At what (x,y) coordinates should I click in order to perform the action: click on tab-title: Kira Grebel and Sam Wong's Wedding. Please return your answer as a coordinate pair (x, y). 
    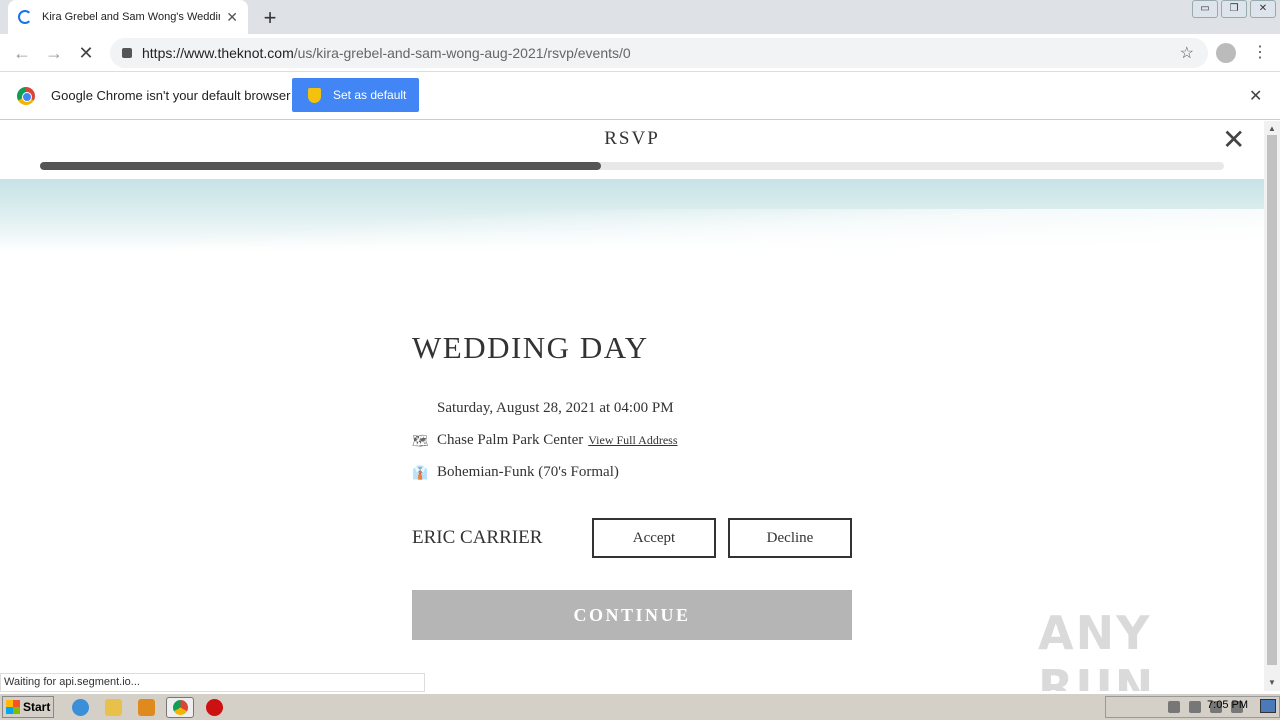
    Looking at the image, I should click on (131, 17).